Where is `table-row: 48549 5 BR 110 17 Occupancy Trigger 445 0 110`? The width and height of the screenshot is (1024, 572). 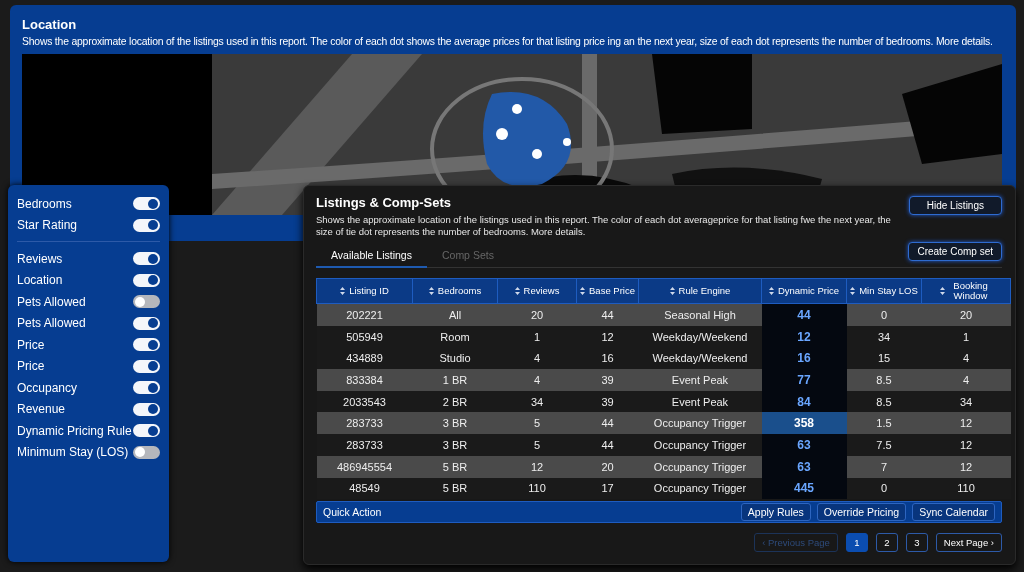 table-row: 48549 5 BR 110 17 Occupancy Trigger 445 0 110 is located at coordinates (663, 488).